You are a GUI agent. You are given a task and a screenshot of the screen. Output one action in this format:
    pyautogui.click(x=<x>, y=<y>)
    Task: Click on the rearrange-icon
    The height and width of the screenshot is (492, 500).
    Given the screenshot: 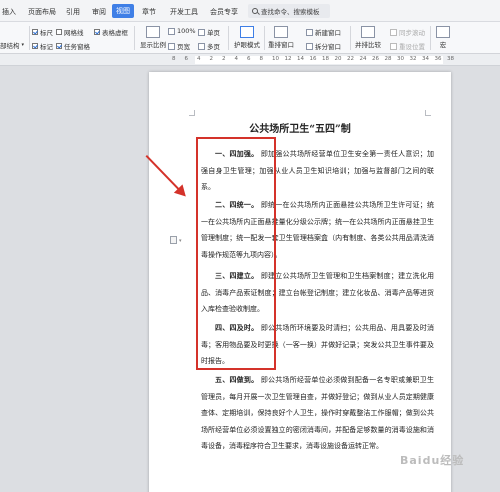 What is the action you would take?
    pyautogui.click(x=281, y=32)
    